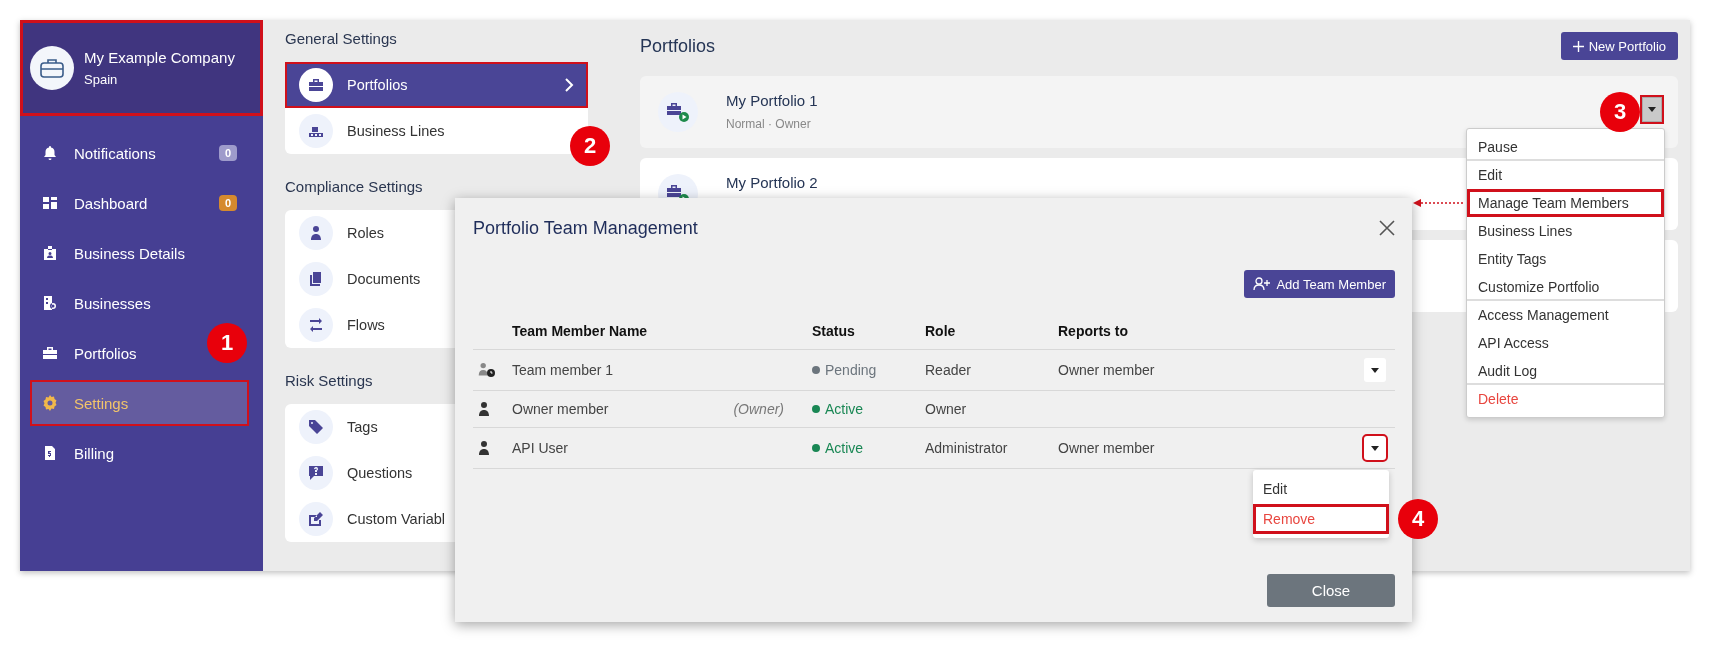 The image size is (1721, 659). Describe the element at coordinates (316, 473) in the screenshot. I see `question-icon` at that location.